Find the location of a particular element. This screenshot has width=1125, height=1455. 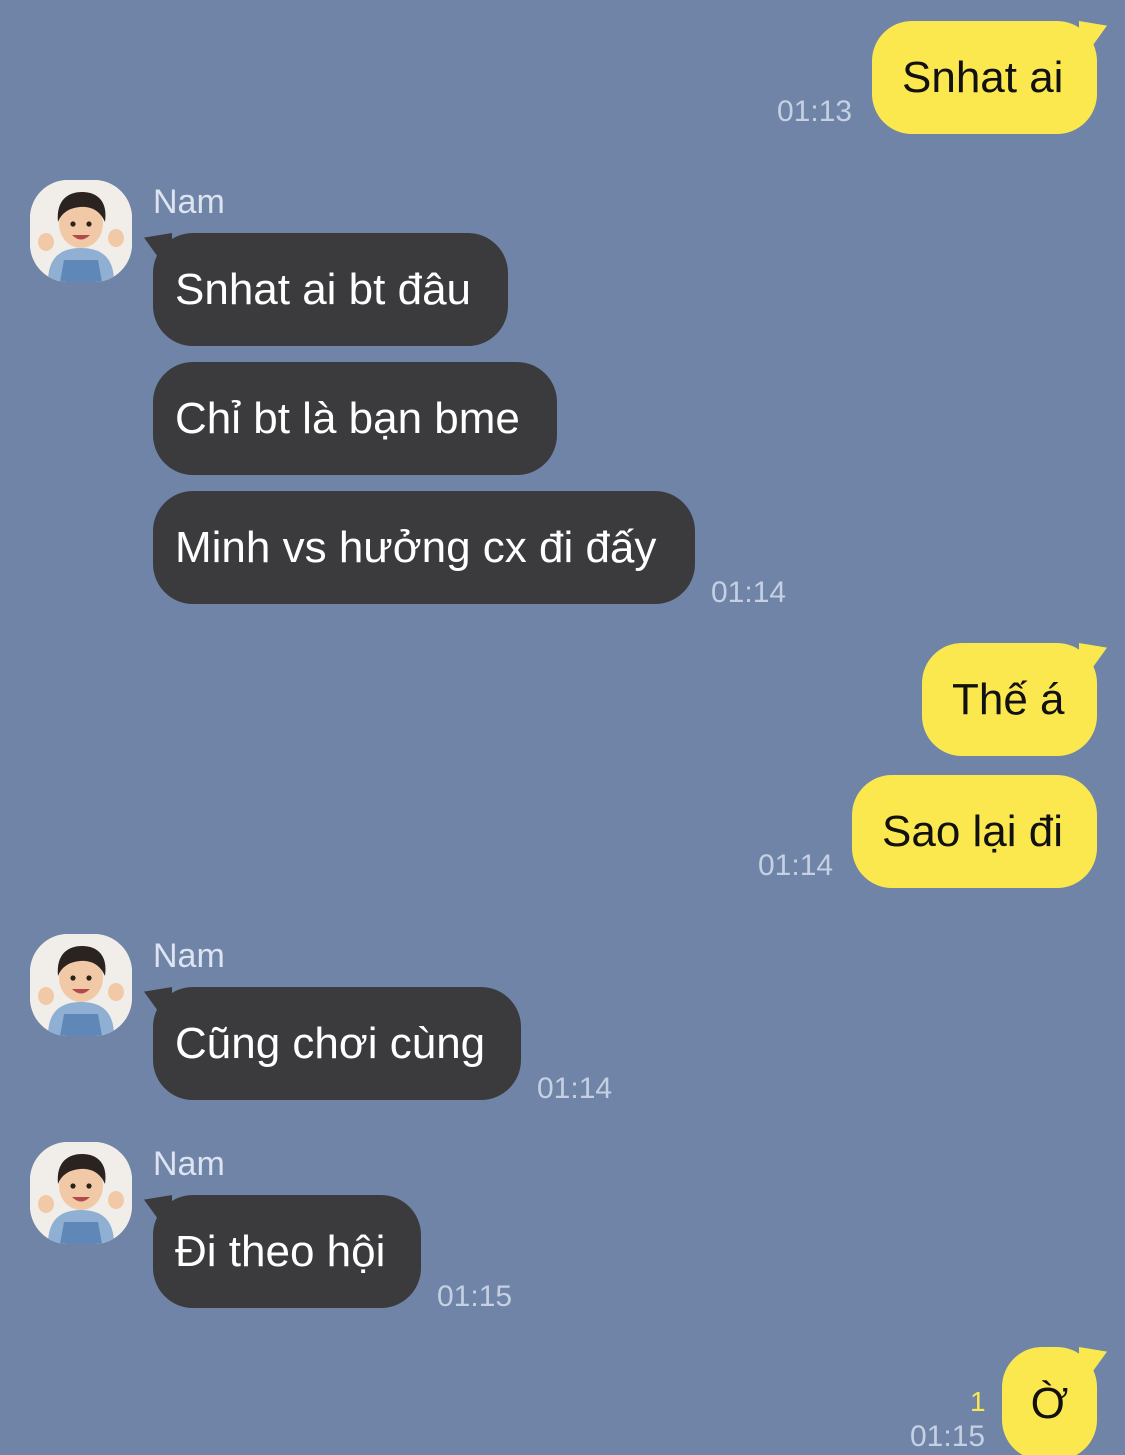

outgoing-message-bubble: Snhat ai is located at coordinates (984, 77).